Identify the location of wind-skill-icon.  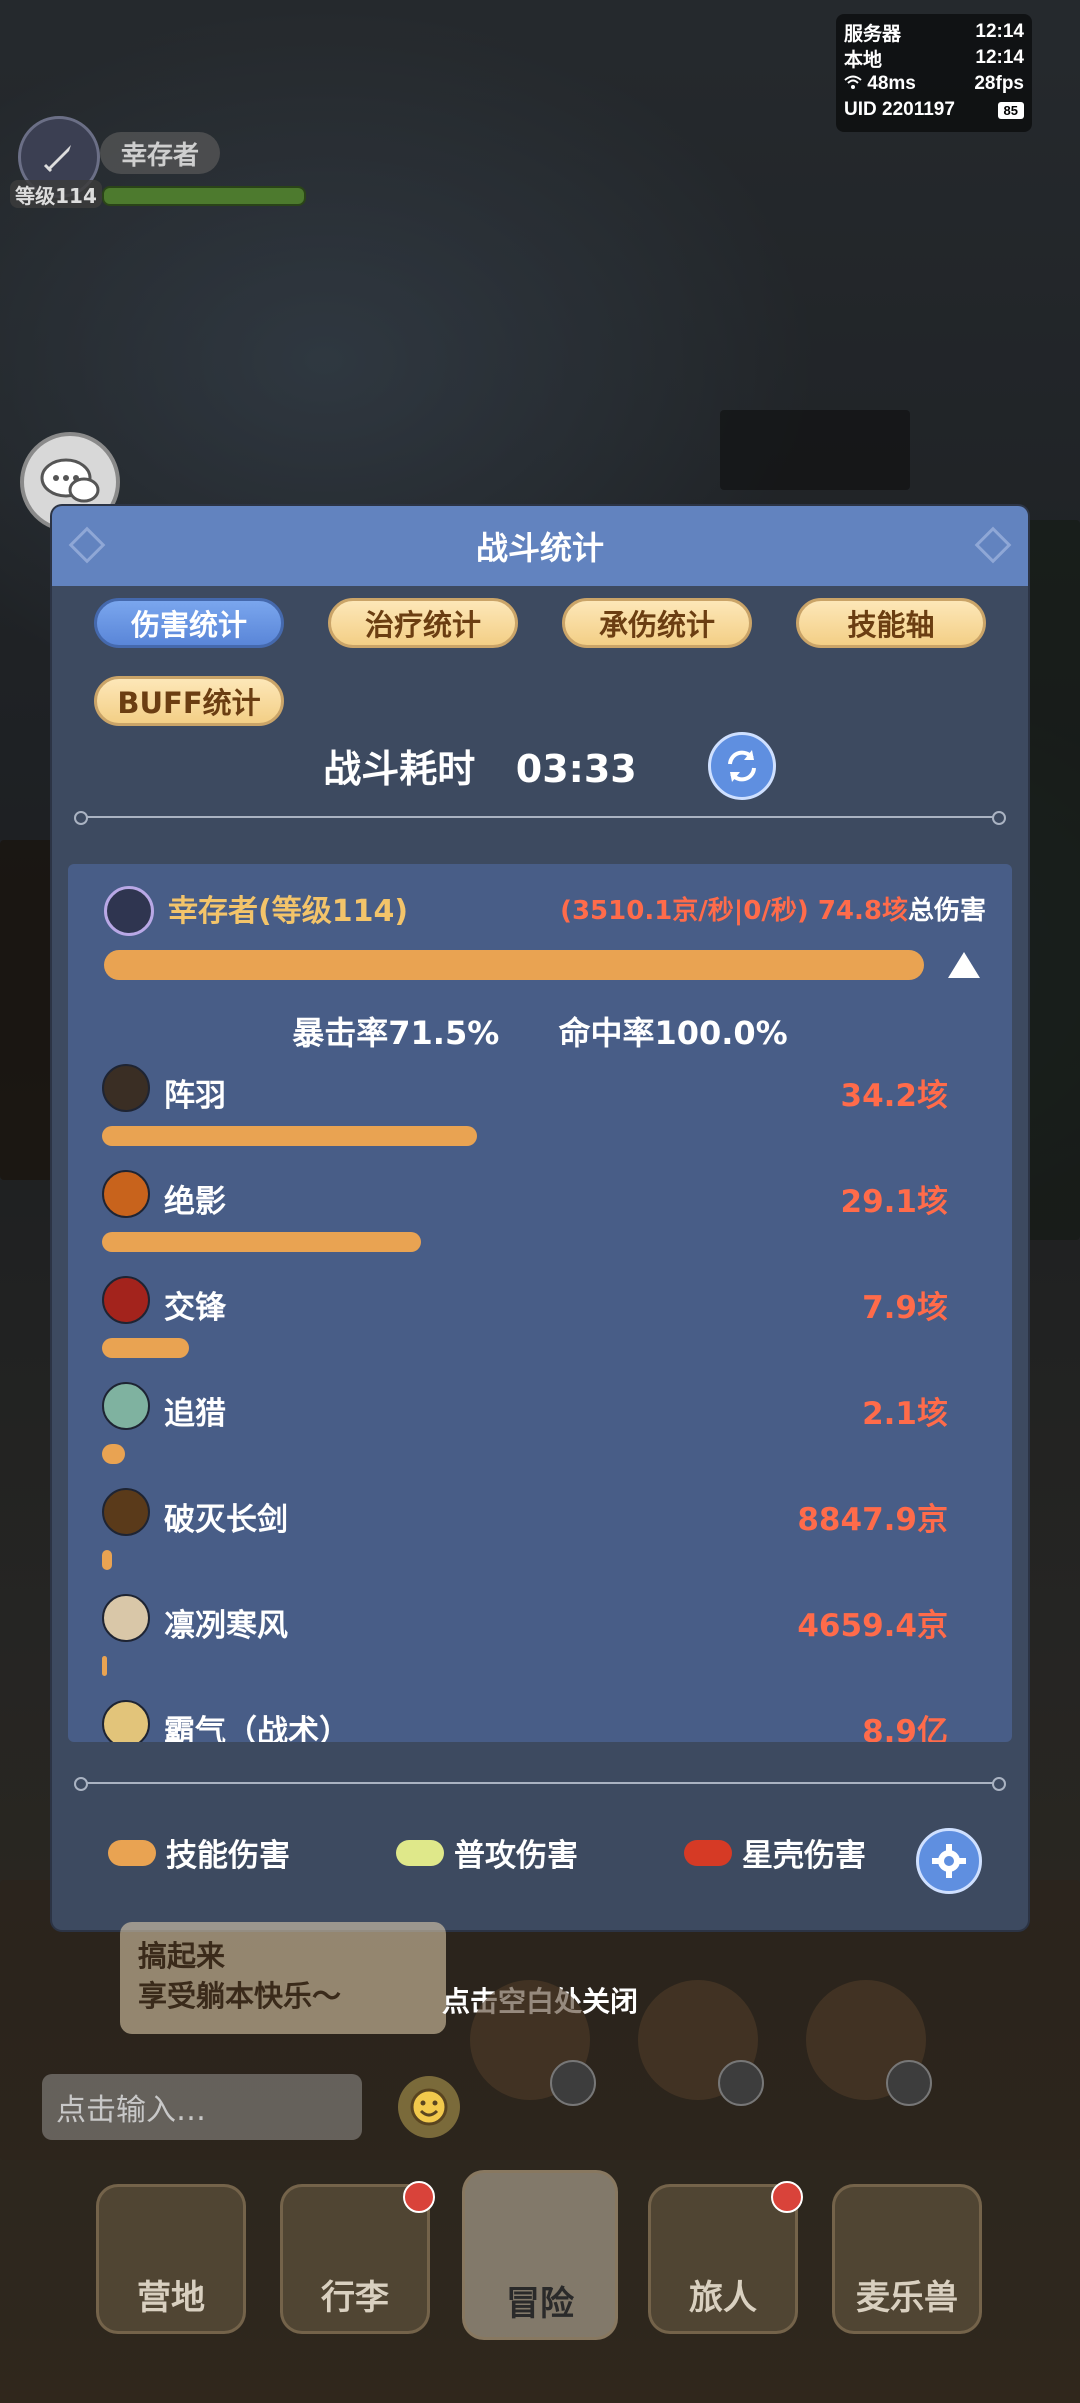
(126, 1618).